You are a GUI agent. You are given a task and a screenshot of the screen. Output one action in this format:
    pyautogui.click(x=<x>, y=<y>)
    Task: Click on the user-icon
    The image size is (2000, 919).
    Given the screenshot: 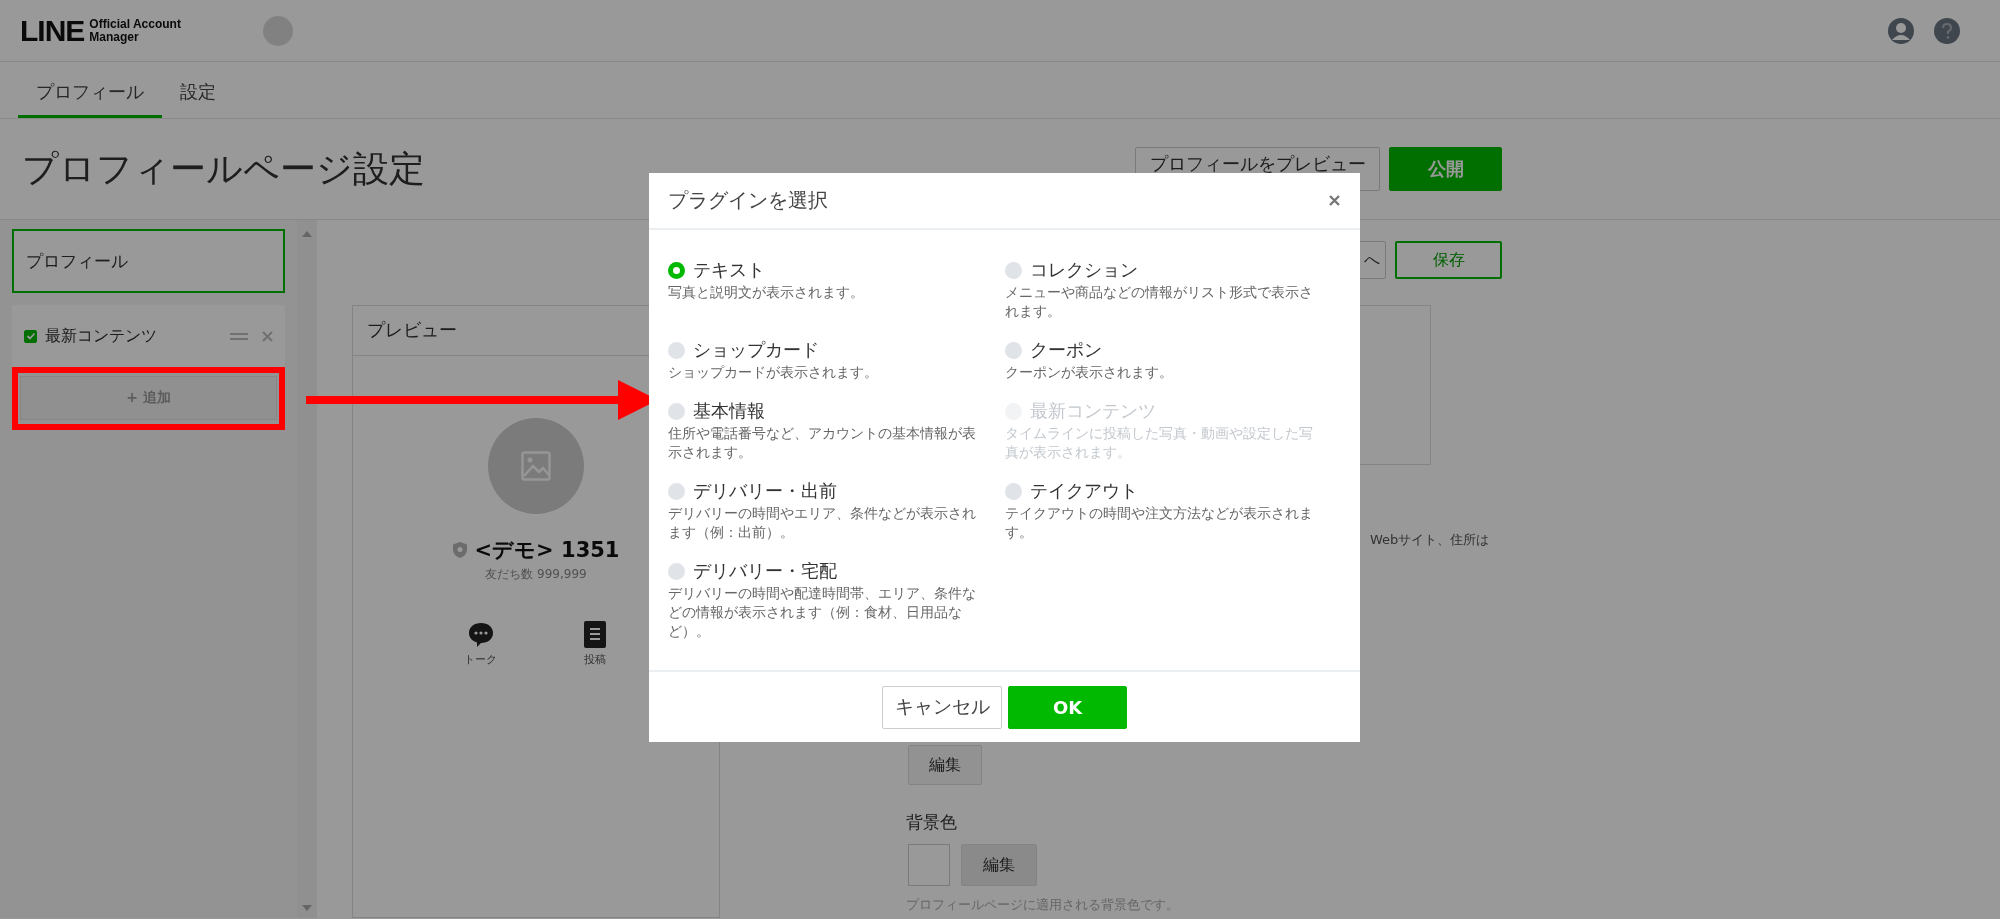 What is the action you would take?
    pyautogui.click(x=1901, y=30)
    